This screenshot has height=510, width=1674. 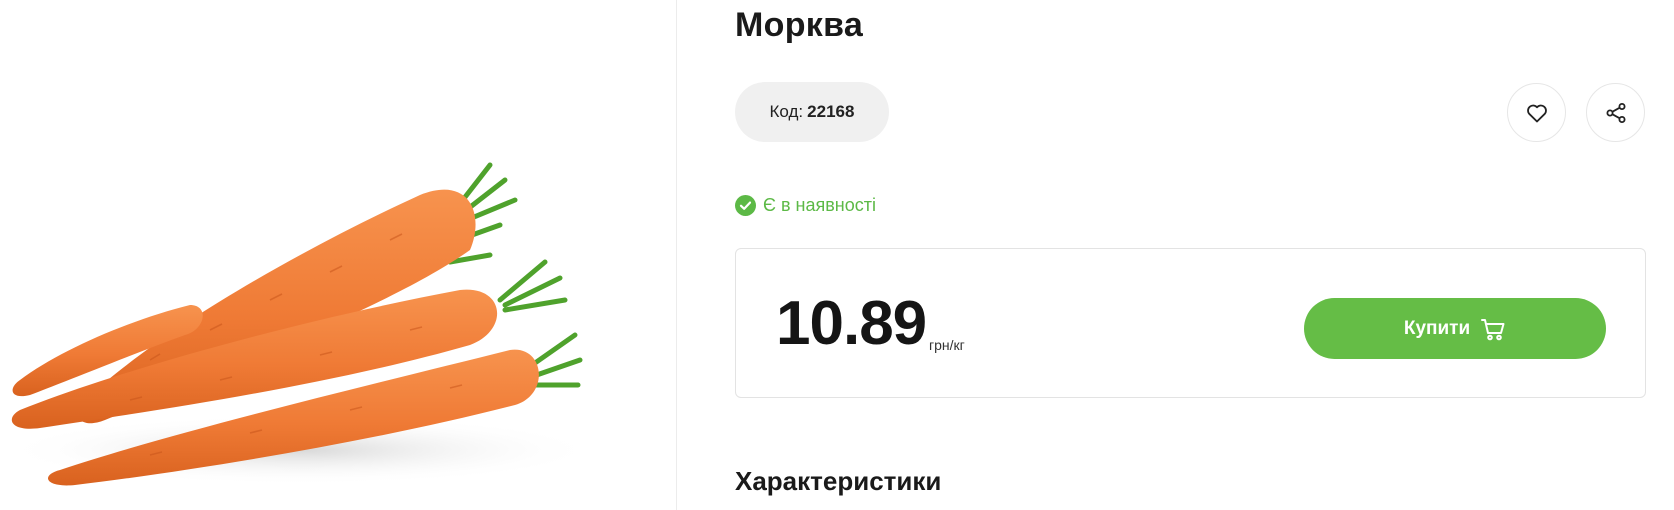 I want to click on cart-icon, so click(x=1493, y=329).